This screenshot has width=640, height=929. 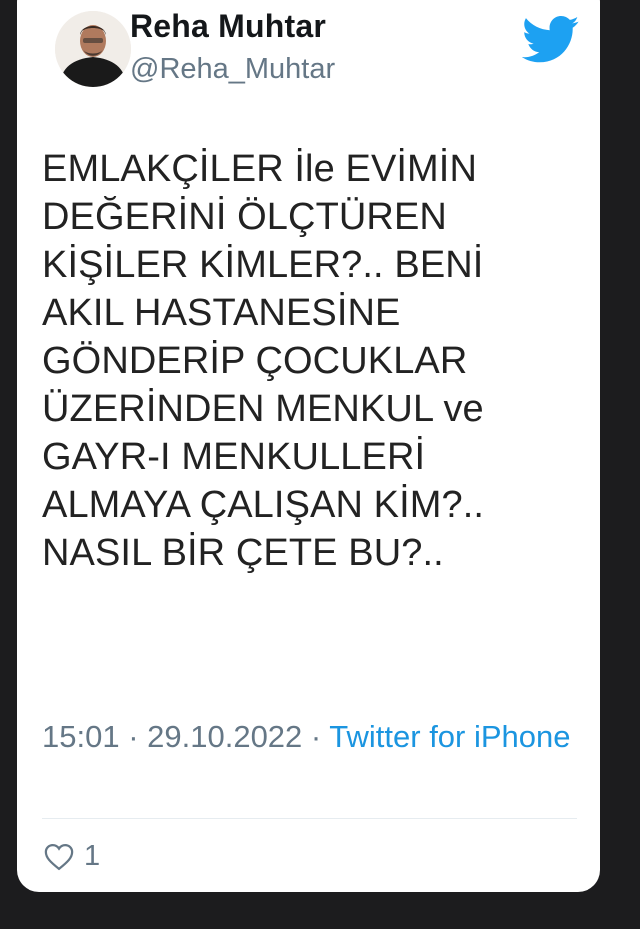 What do you see at coordinates (224, 736) in the screenshot?
I see `tweet-date: 29.10.2022` at bounding box center [224, 736].